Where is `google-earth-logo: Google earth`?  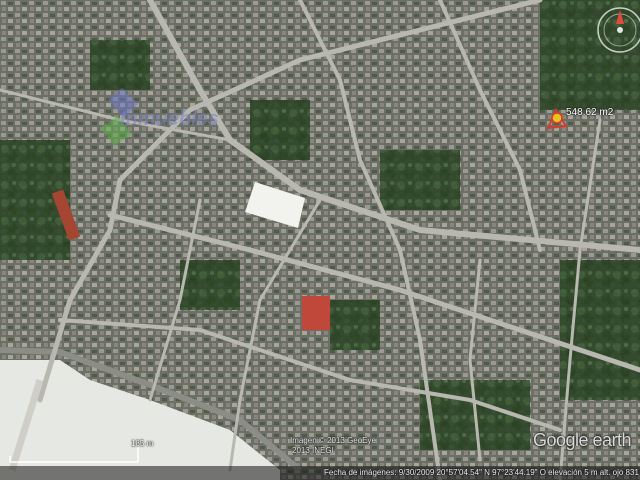 google-earth-logo: Google earth is located at coordinates (582, 440).